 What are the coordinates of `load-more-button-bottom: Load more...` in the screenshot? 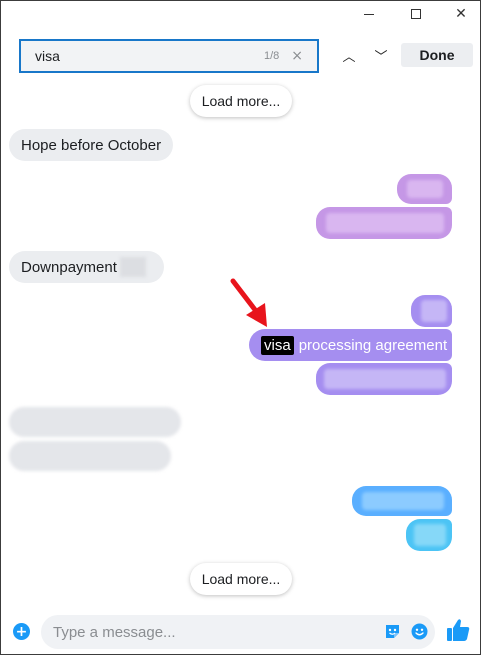 It's located at (241, 579).